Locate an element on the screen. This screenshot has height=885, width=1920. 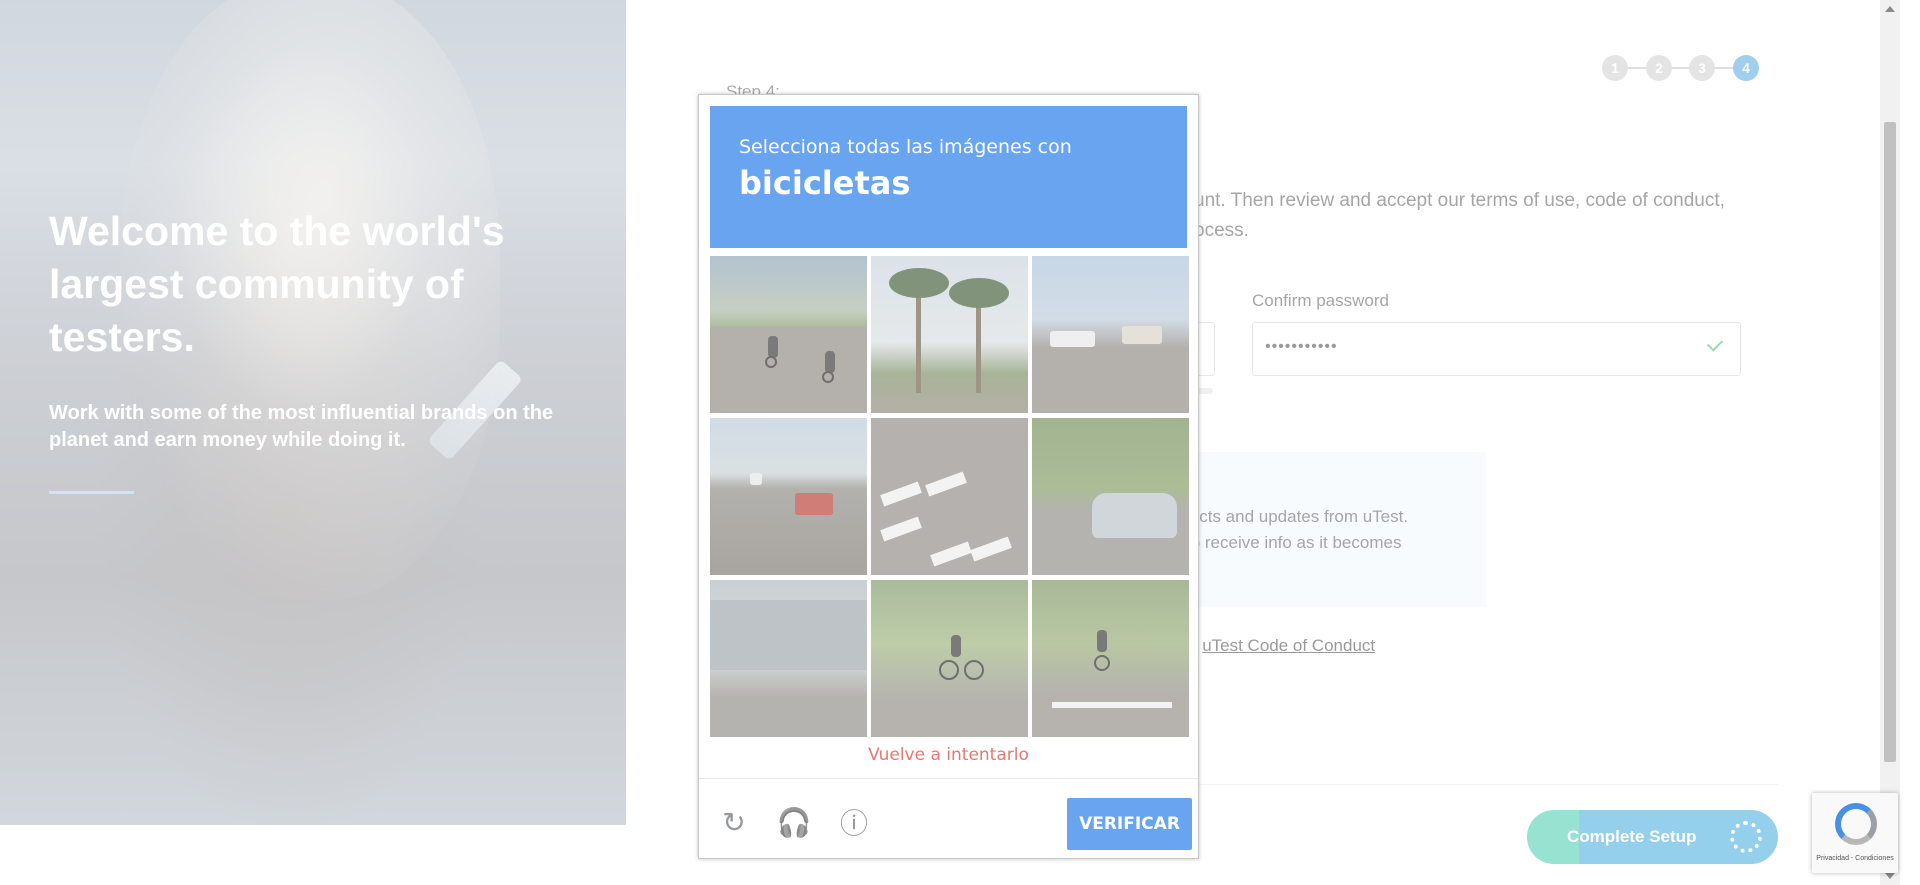
captcha-prompt: Selecciona todas las imágenes con is located at coordinates (905, 147).